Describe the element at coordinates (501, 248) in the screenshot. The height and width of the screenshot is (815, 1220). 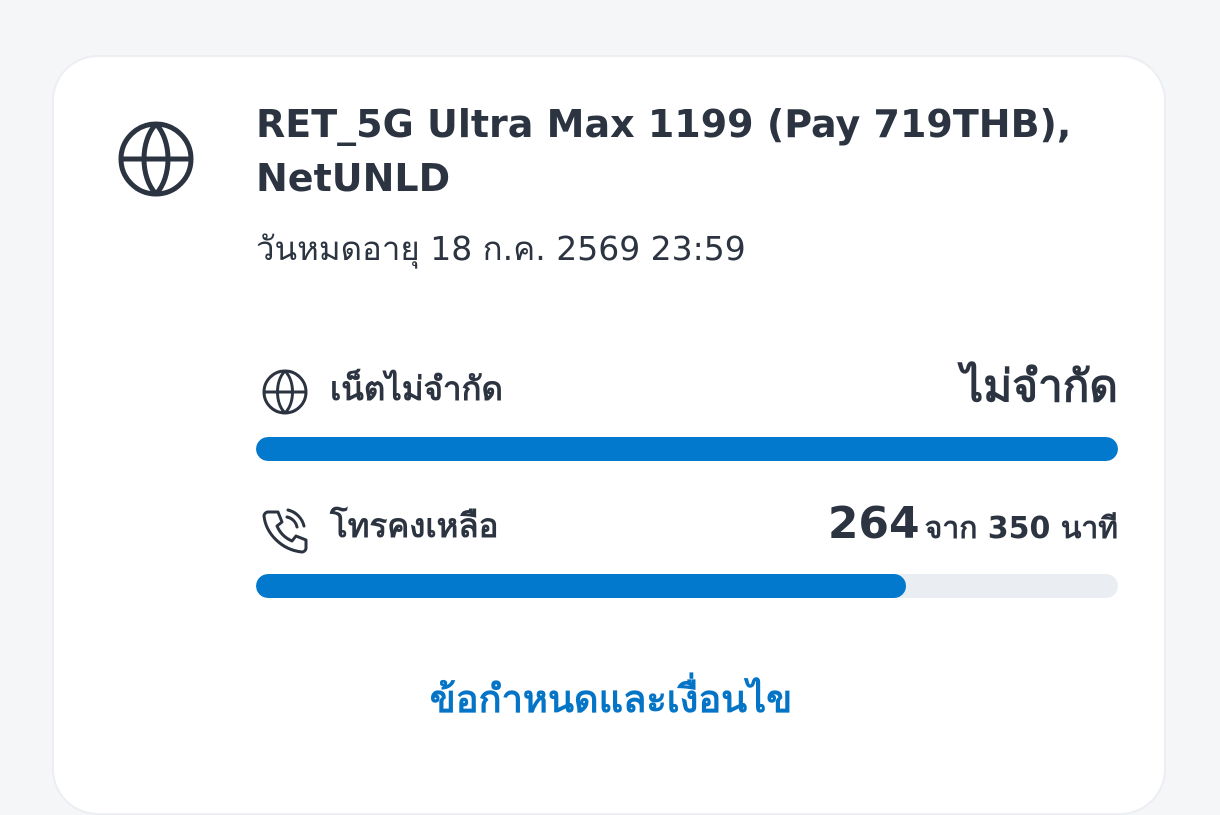
I see `expiry-date: วันหมดอายุ 18 ก.ค. 2569 23:59` at that location.